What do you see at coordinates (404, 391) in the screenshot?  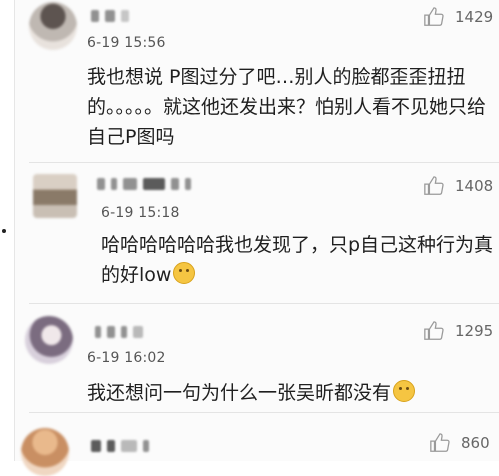 I see `question-emoji-icon` at bounding box center [404, 391].